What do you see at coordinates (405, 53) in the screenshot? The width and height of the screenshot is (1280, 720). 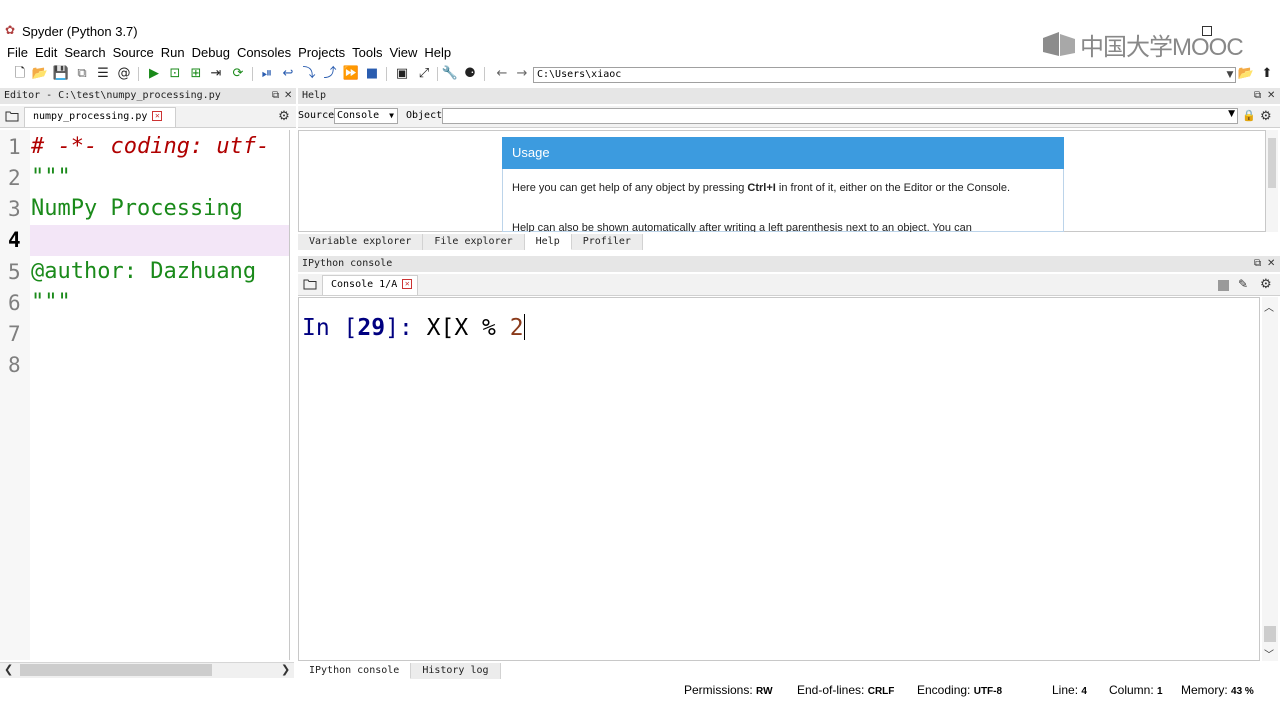 I see `menu-view: View` at bounding box center [405, 53].